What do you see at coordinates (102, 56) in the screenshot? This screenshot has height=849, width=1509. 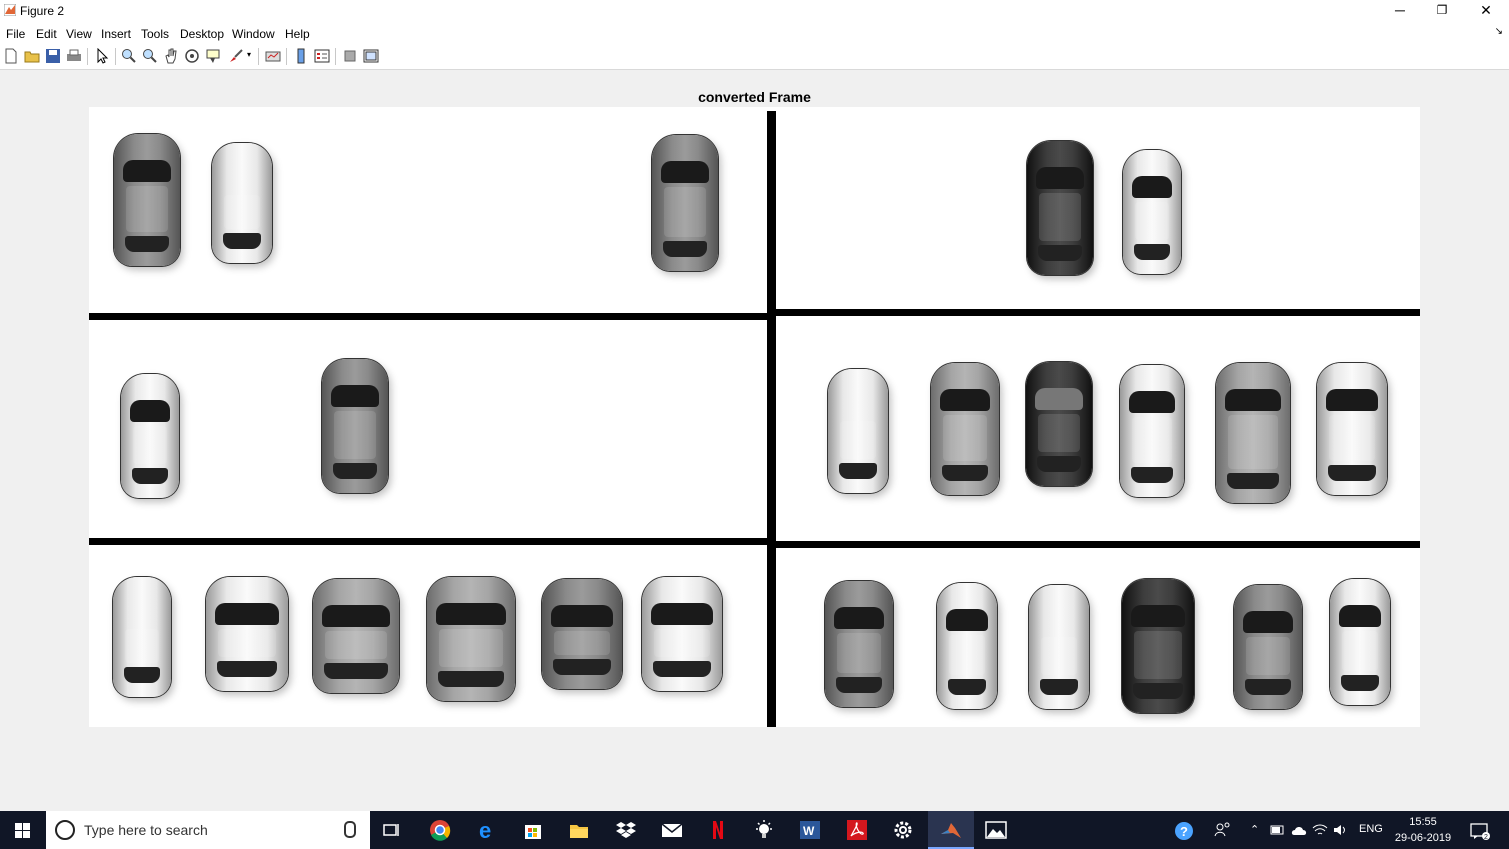 I see `edit-plot-icon` at bounding box center [102, 56].